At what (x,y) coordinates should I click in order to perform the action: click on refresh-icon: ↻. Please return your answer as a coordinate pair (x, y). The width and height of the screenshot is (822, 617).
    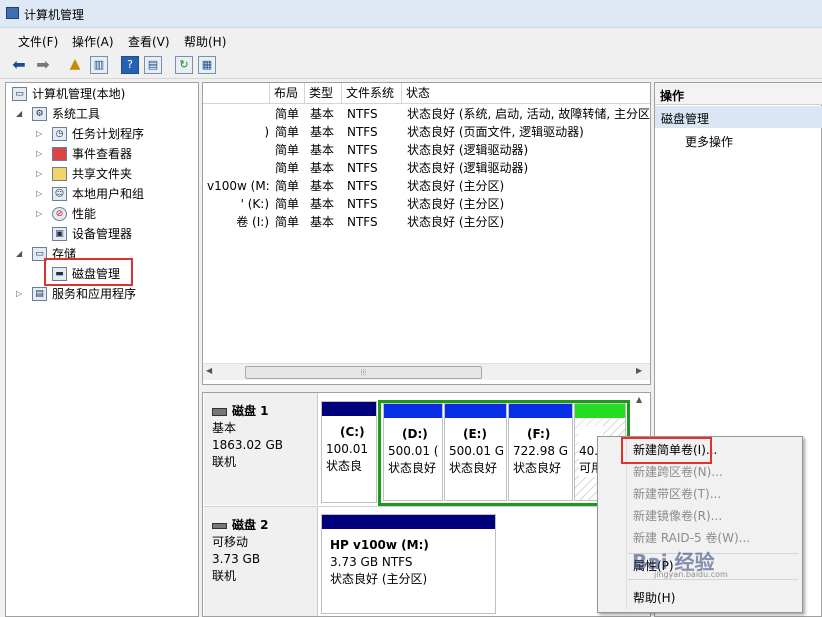
    Looking at the image, I should click on (184, 65).